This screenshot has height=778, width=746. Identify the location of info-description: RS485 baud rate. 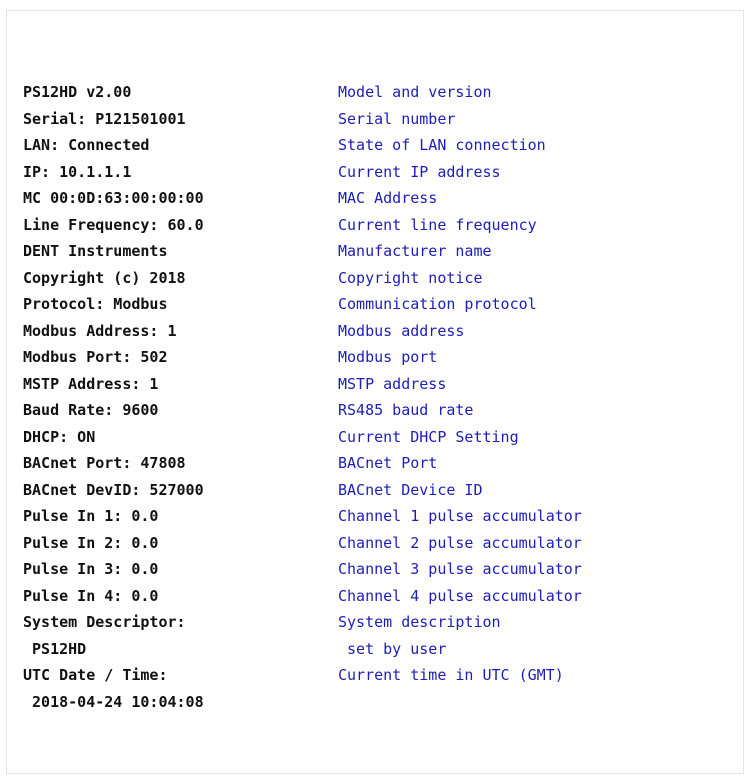
(406, 410).